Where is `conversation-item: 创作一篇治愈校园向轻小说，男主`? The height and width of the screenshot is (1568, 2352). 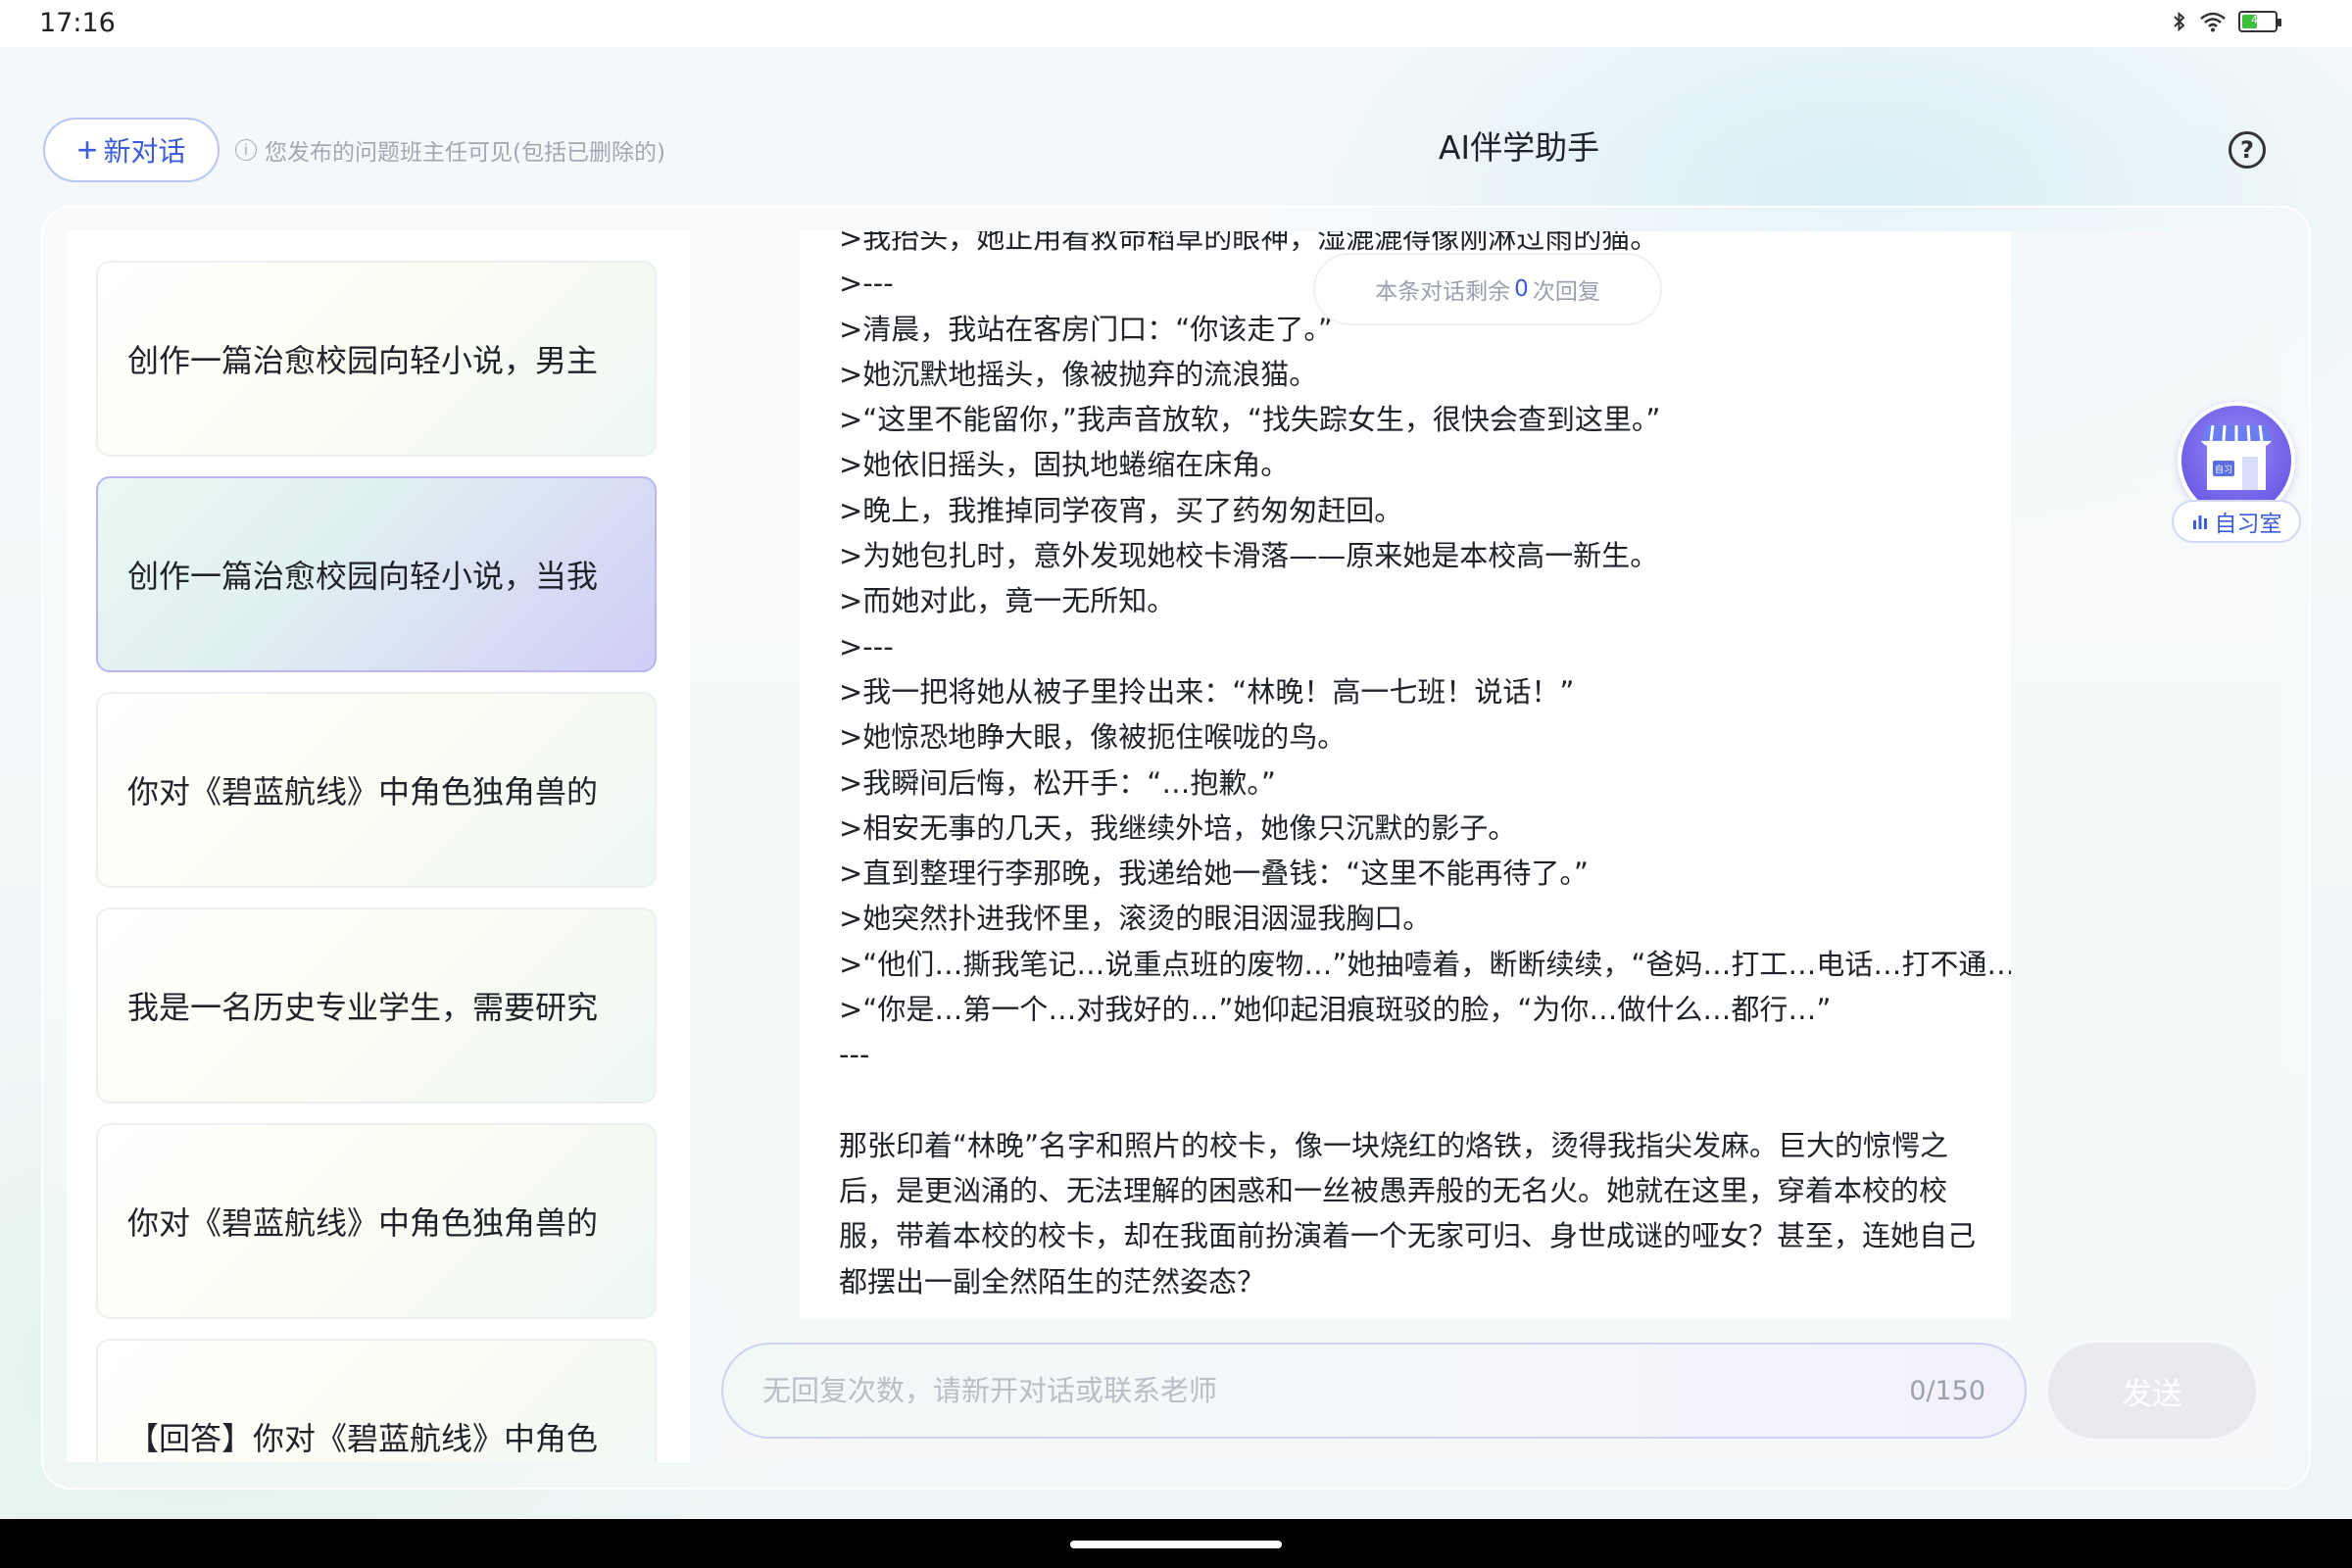 conversation-item: 创作一篇治愈校园向轻小说，男主 is located at coordinates (376, 359).